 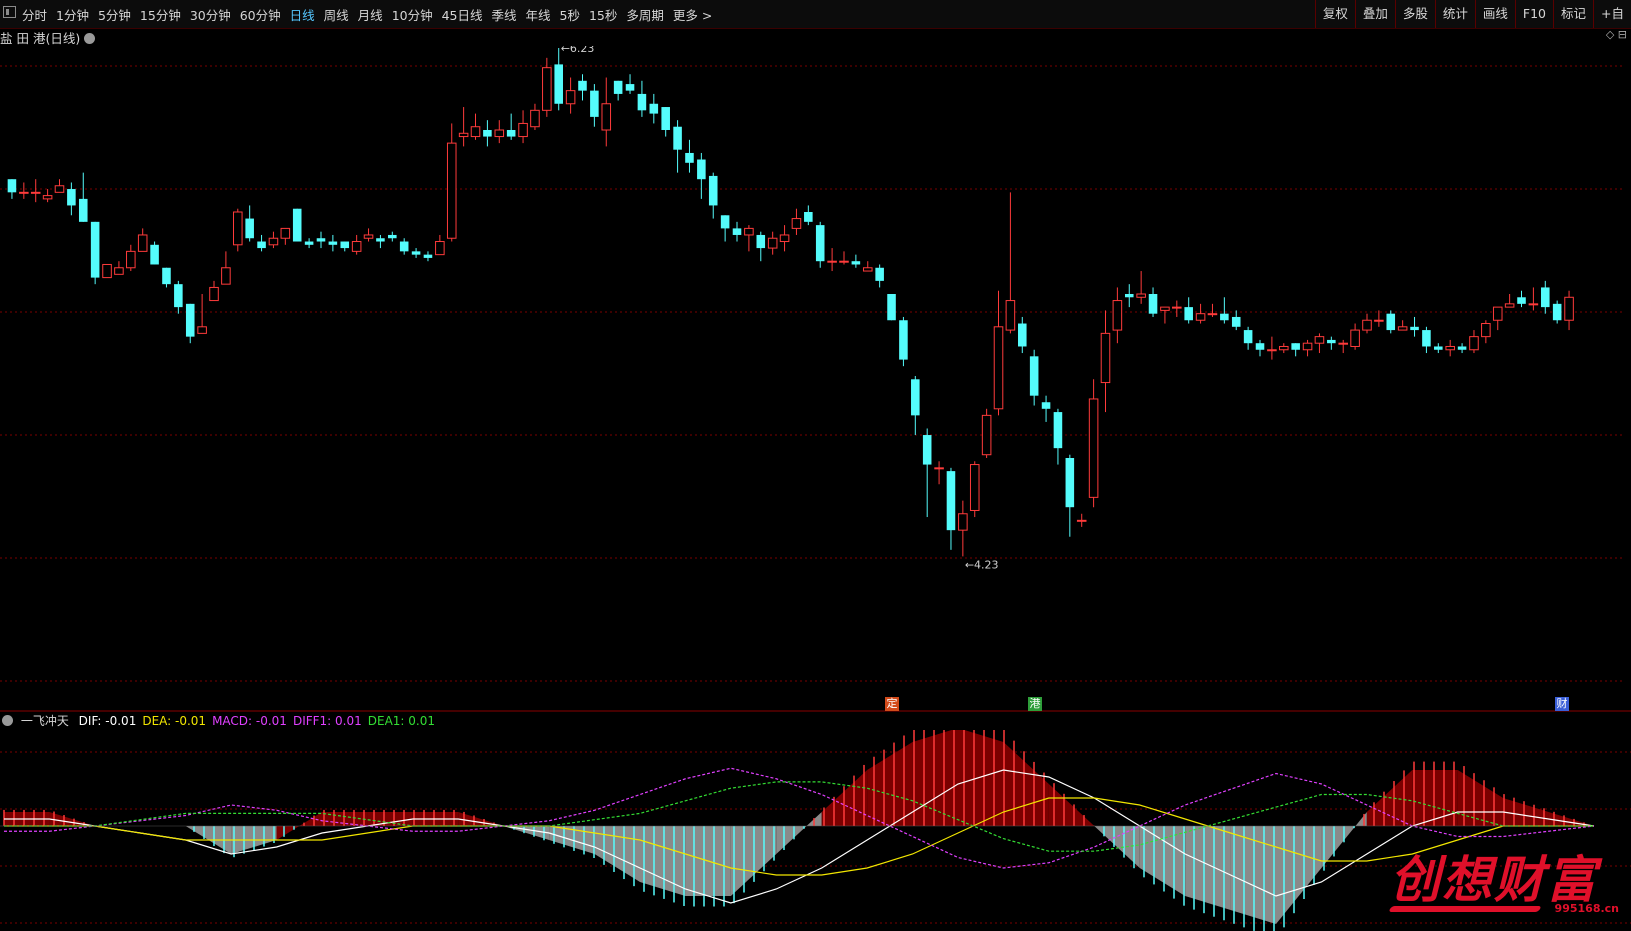 What do you see at coordinates (44, 721) in the screenshot?
I see `indicator-name: 一飞冲天` at bounding box center [44, 721].